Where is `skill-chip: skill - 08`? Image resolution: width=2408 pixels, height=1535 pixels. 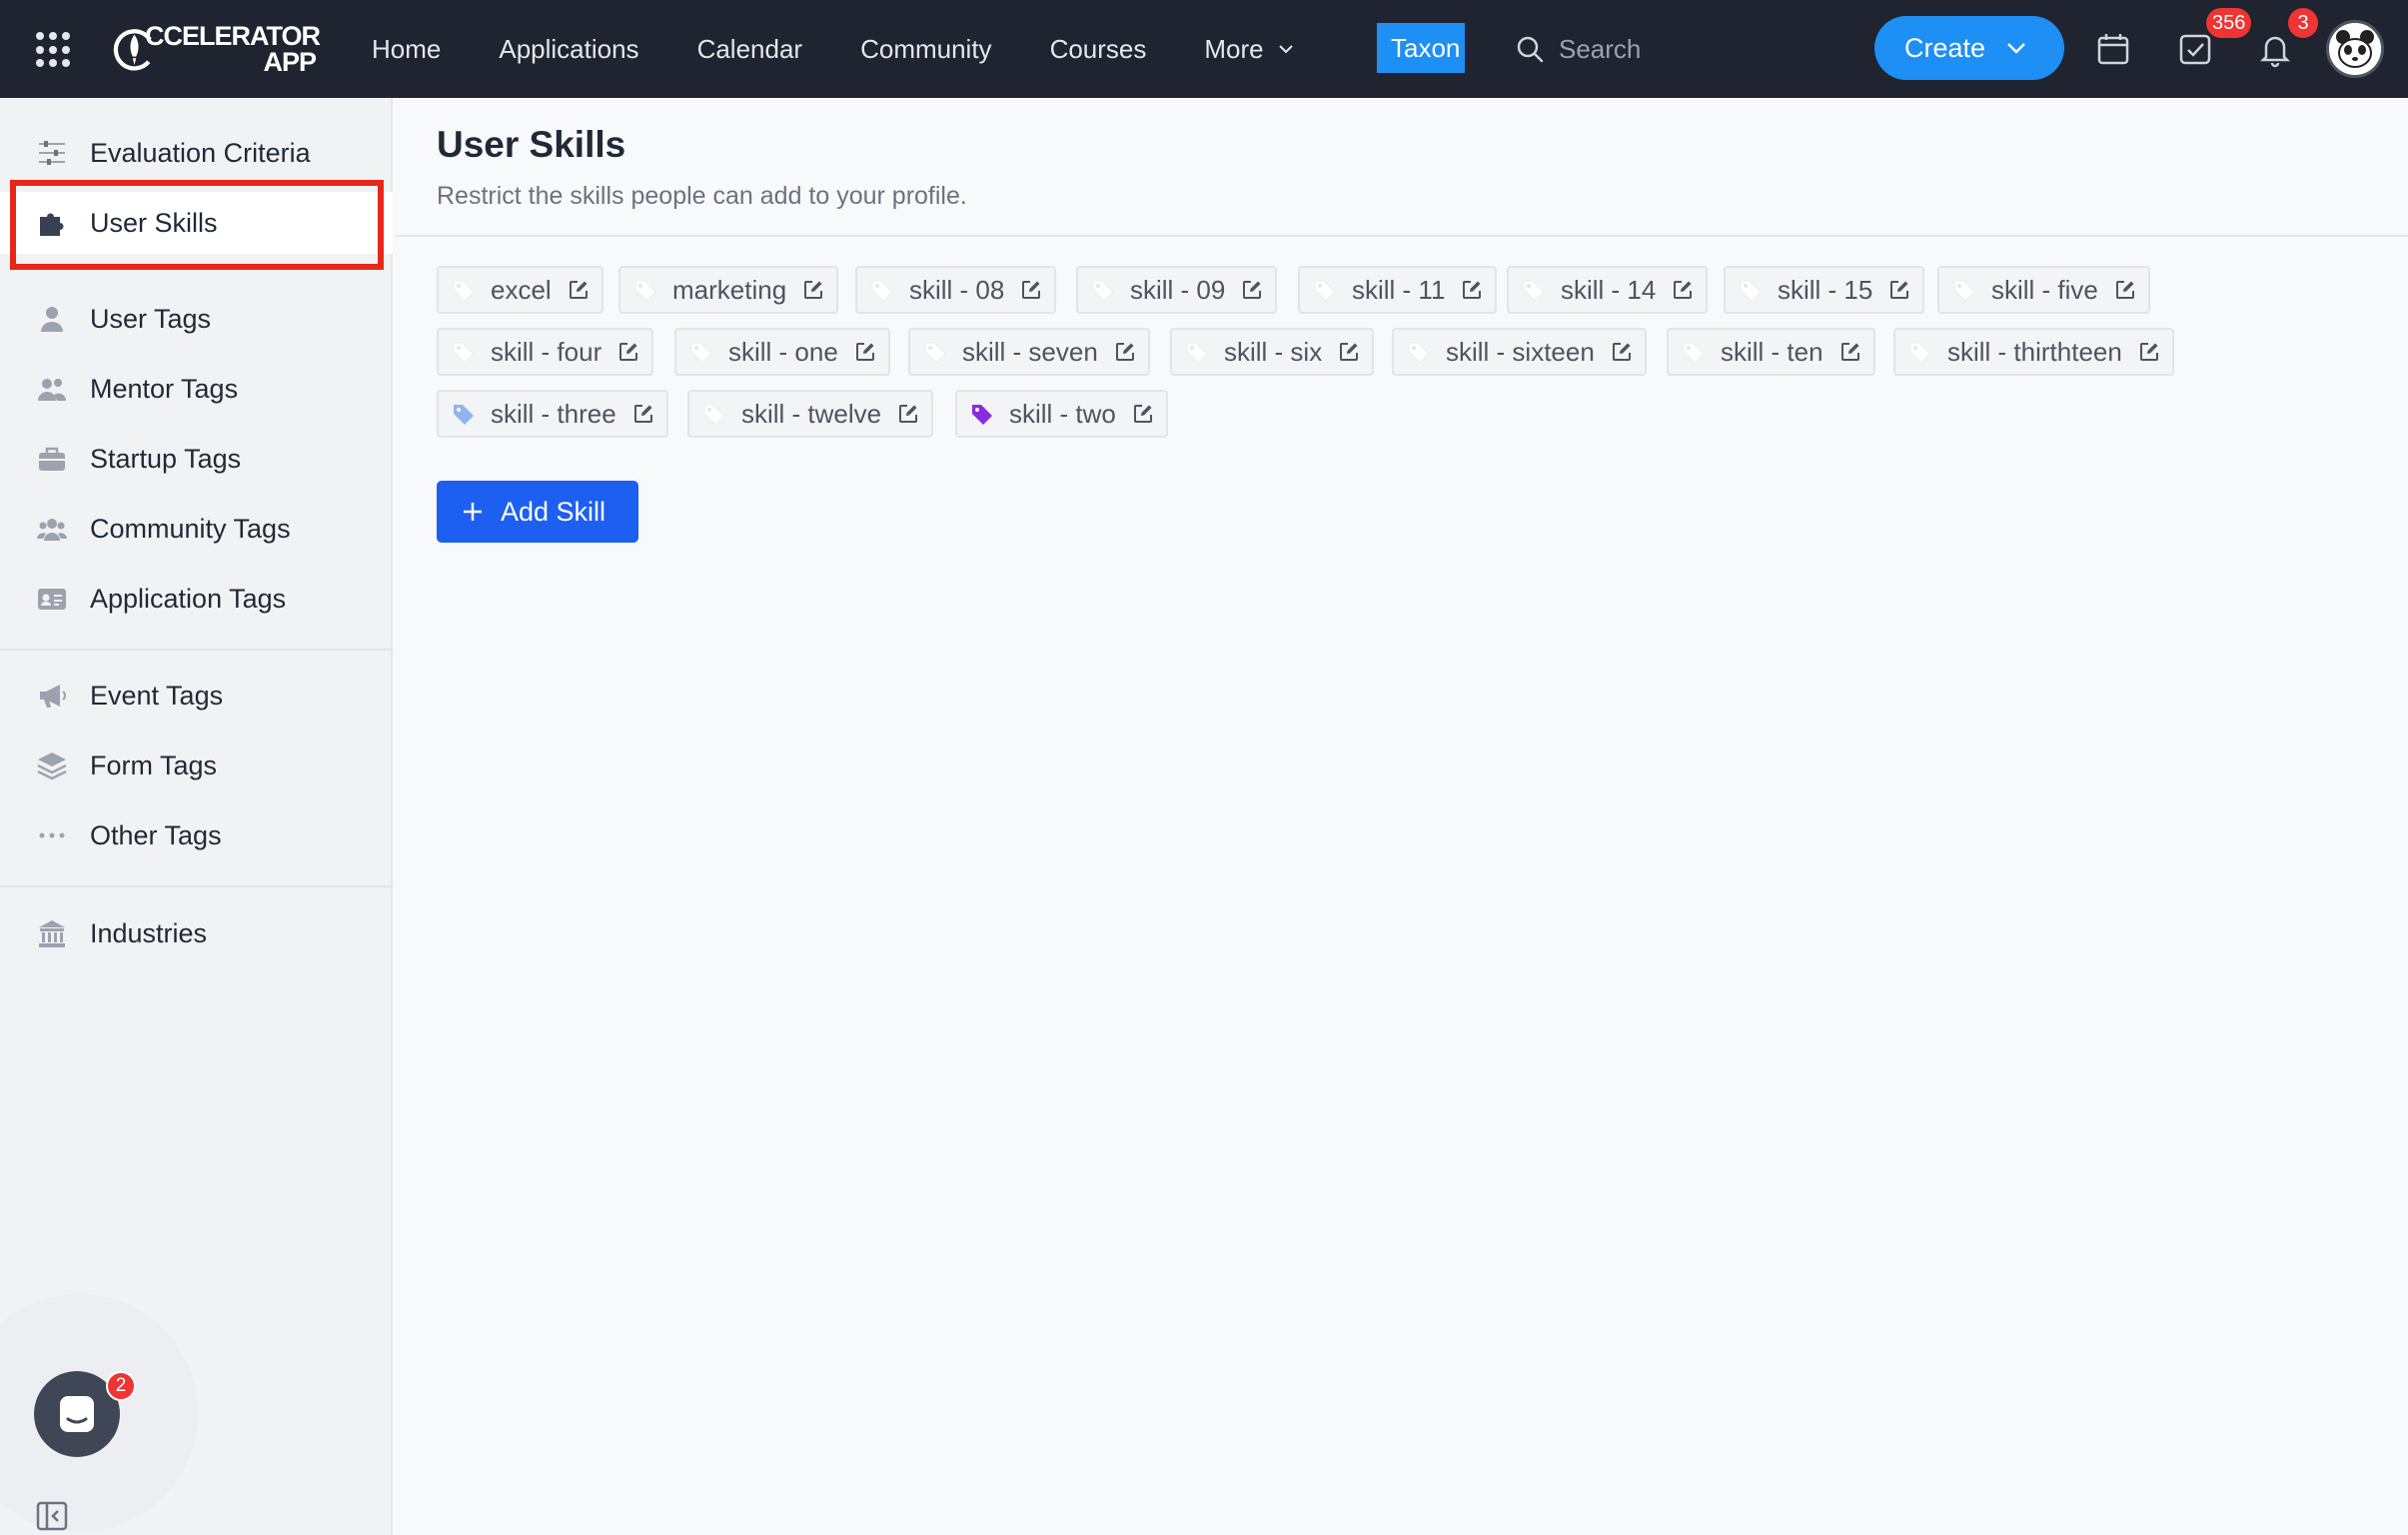 skill-chip: skill - 08 is located at coordinates (956, 290).